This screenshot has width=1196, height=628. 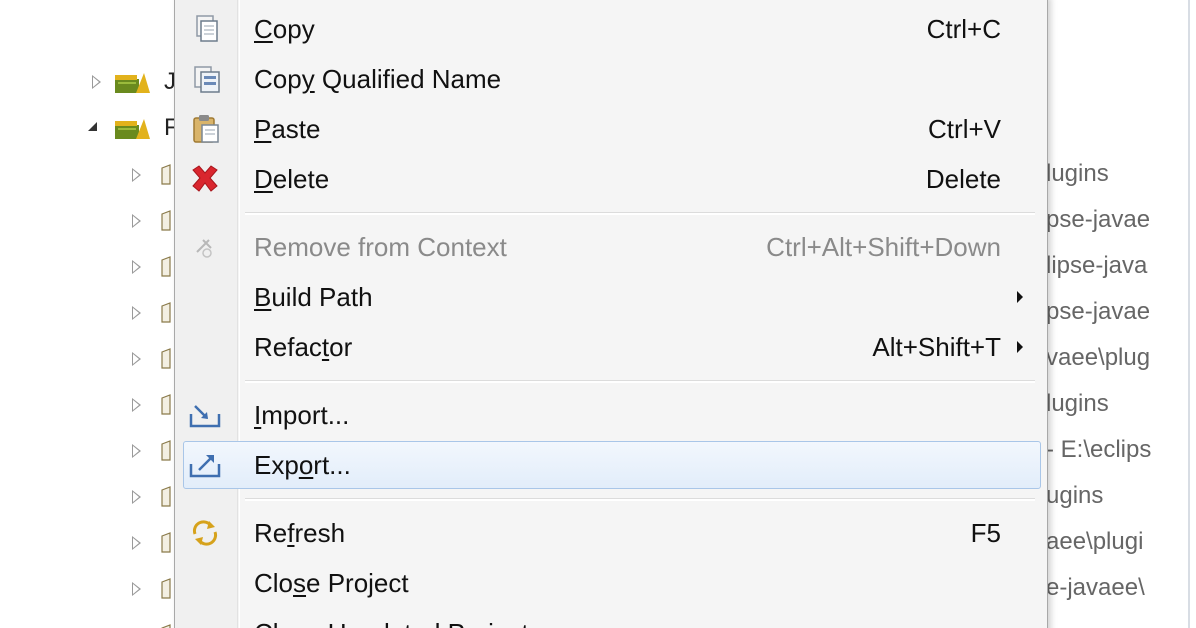 I want to click on menu-item-copy: Copy Ctrl+C, so click(x=611, y=29).